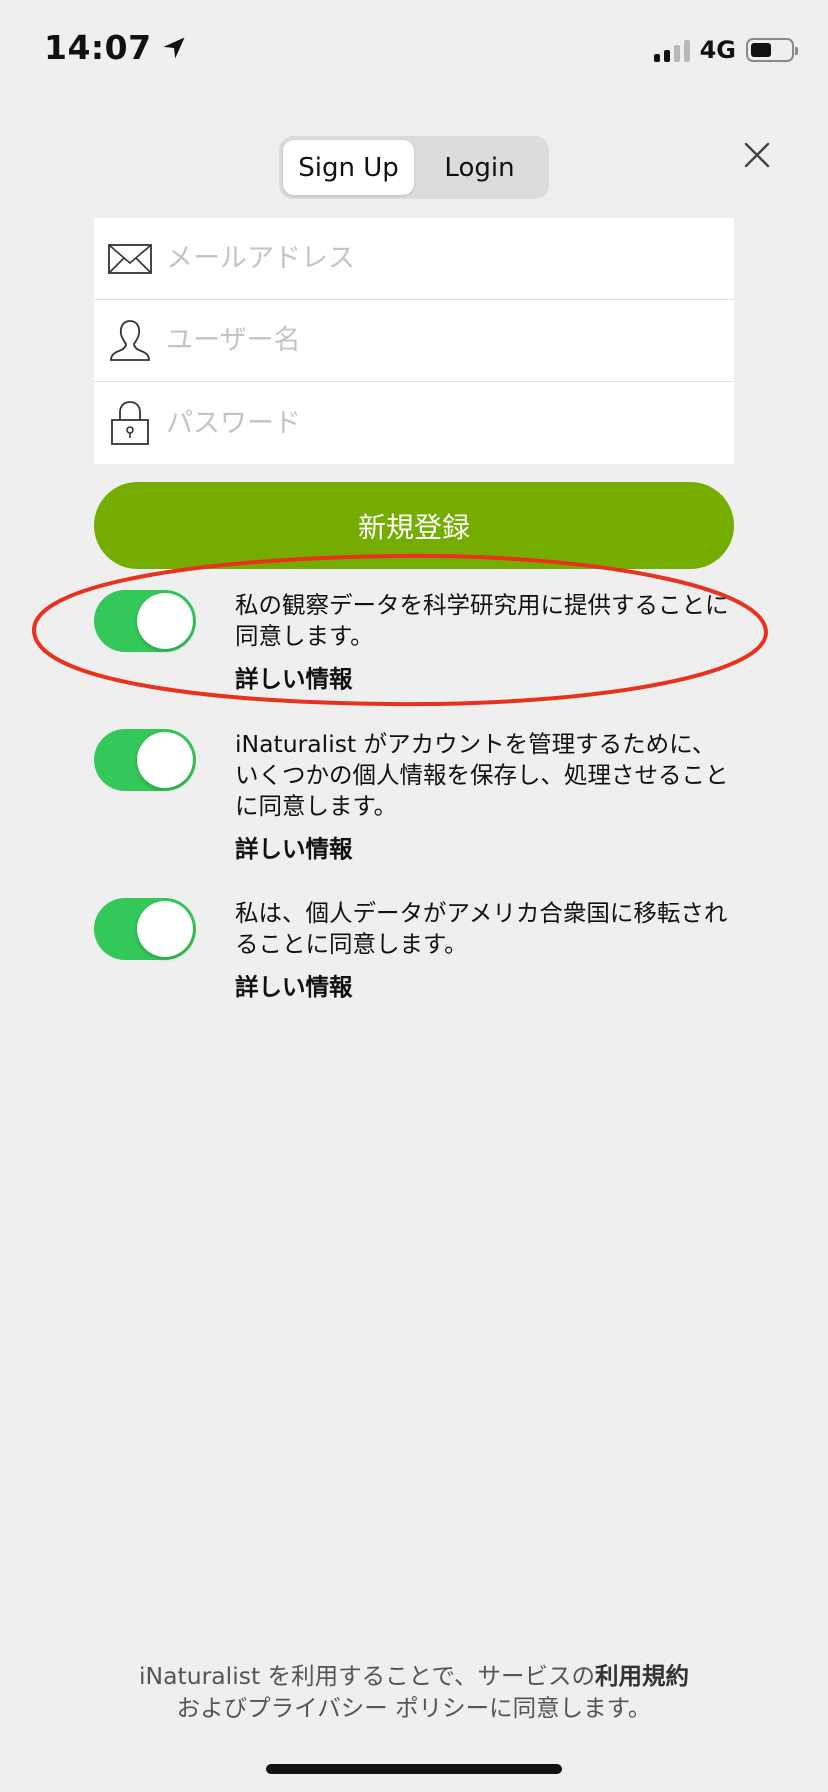 This screenshot has height=1792, width=828. What do you see at coordinates (414, 525) in the screenshot?
I see `register-button: 新規登録` at bounding box center [414, 525].